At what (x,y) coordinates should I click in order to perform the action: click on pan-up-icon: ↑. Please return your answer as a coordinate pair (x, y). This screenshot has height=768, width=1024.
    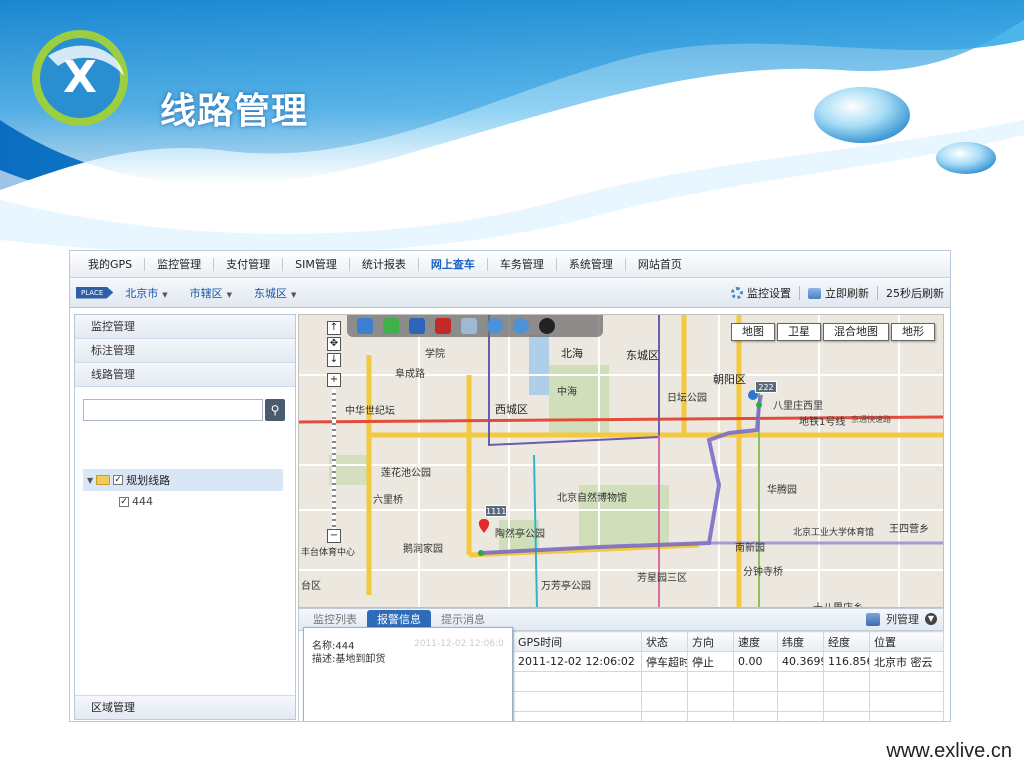
    Looking at the image, I should click on (334, 328).